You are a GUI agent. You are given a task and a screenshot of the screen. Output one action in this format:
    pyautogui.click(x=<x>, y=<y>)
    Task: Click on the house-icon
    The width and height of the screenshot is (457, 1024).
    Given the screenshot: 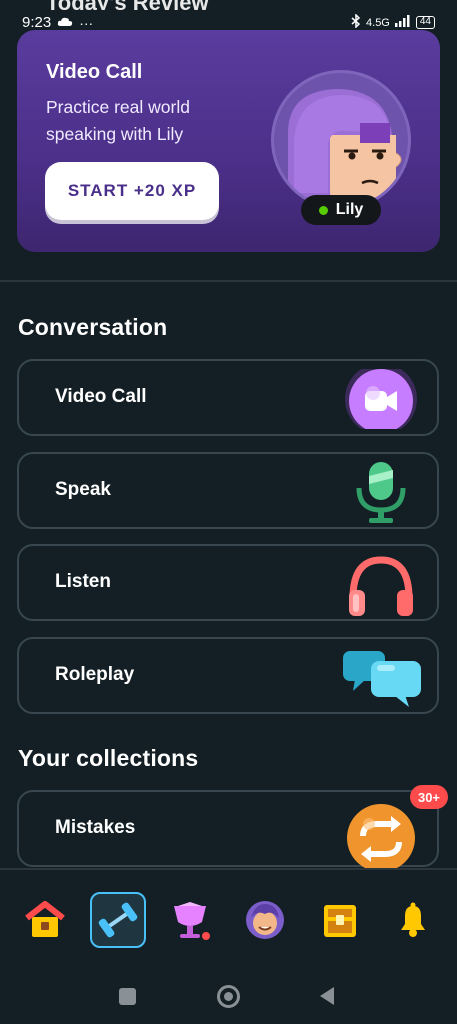 What is the action you would take?
    pyautogui.click(x=45, y=919)
    